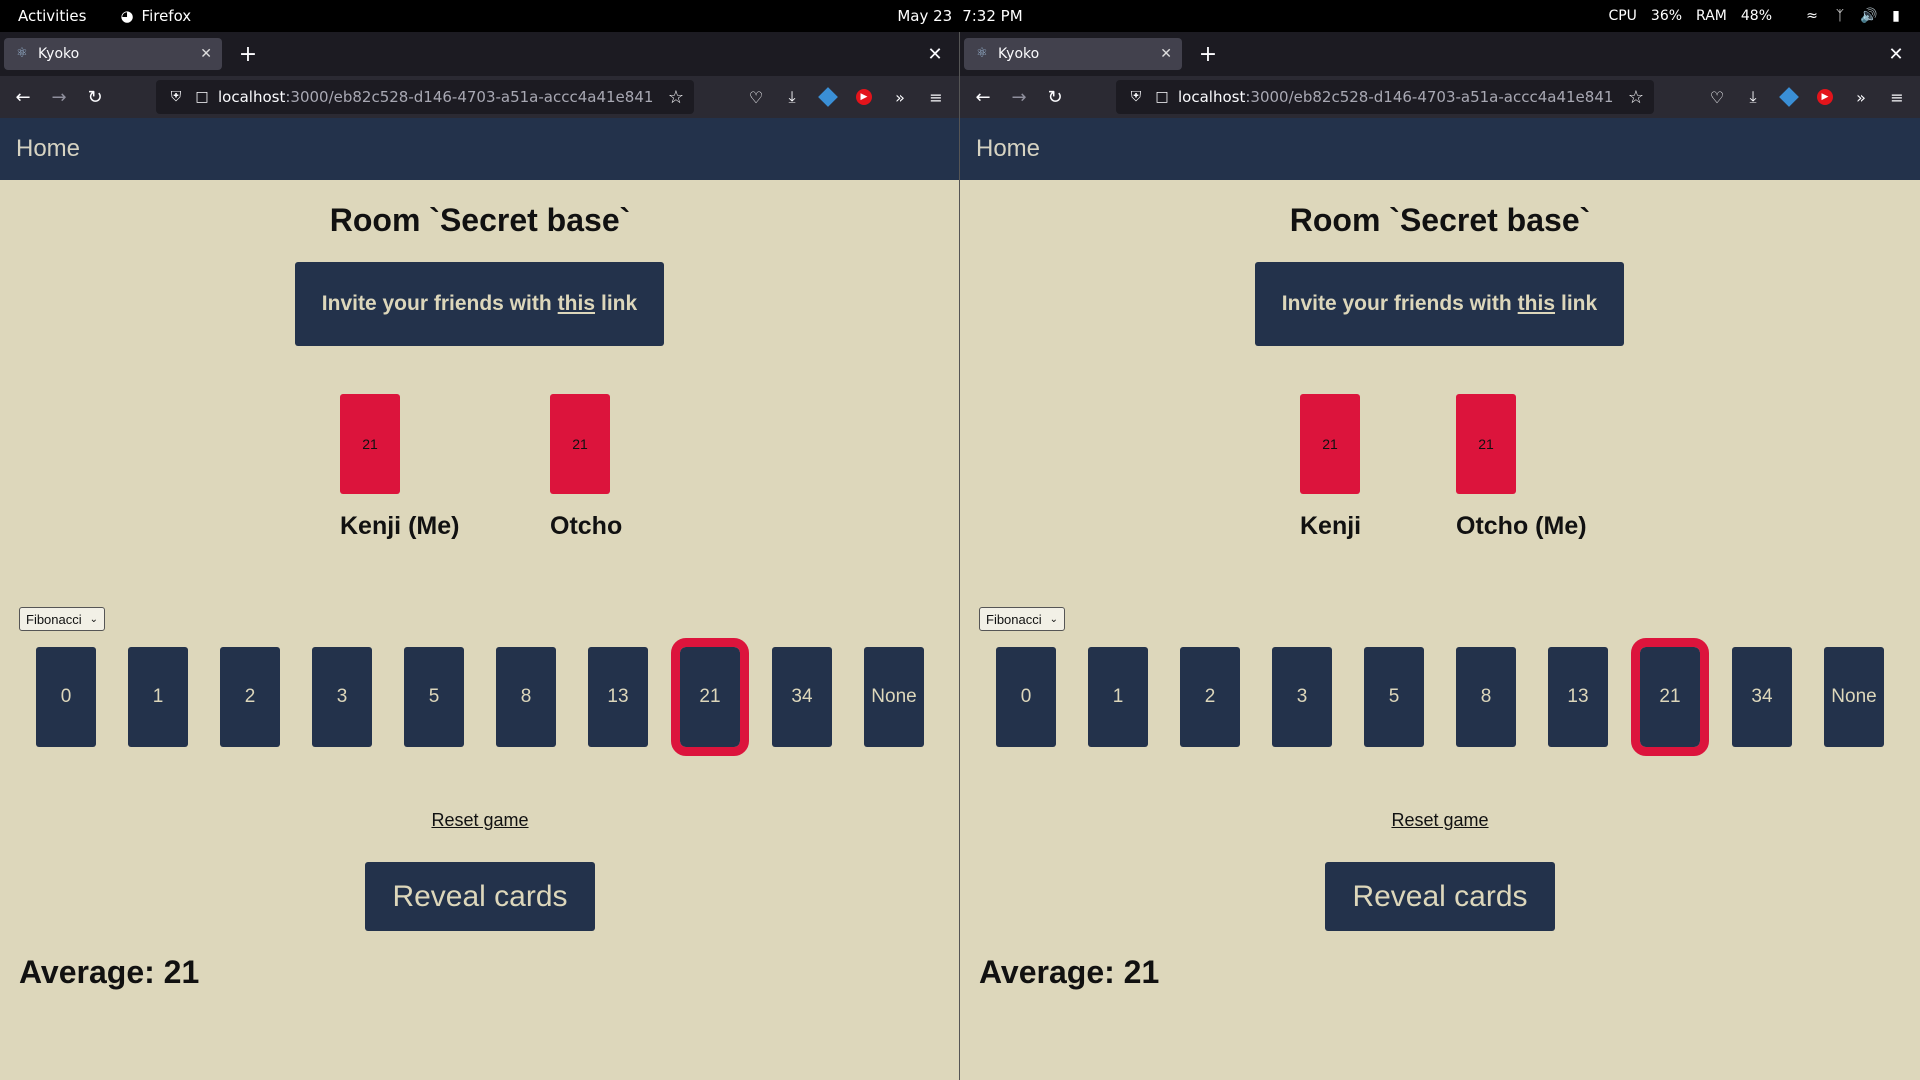 This screenshot has height=1080, width=1920. I want to click on player-name: Kenji (Me), so click(400, 526).